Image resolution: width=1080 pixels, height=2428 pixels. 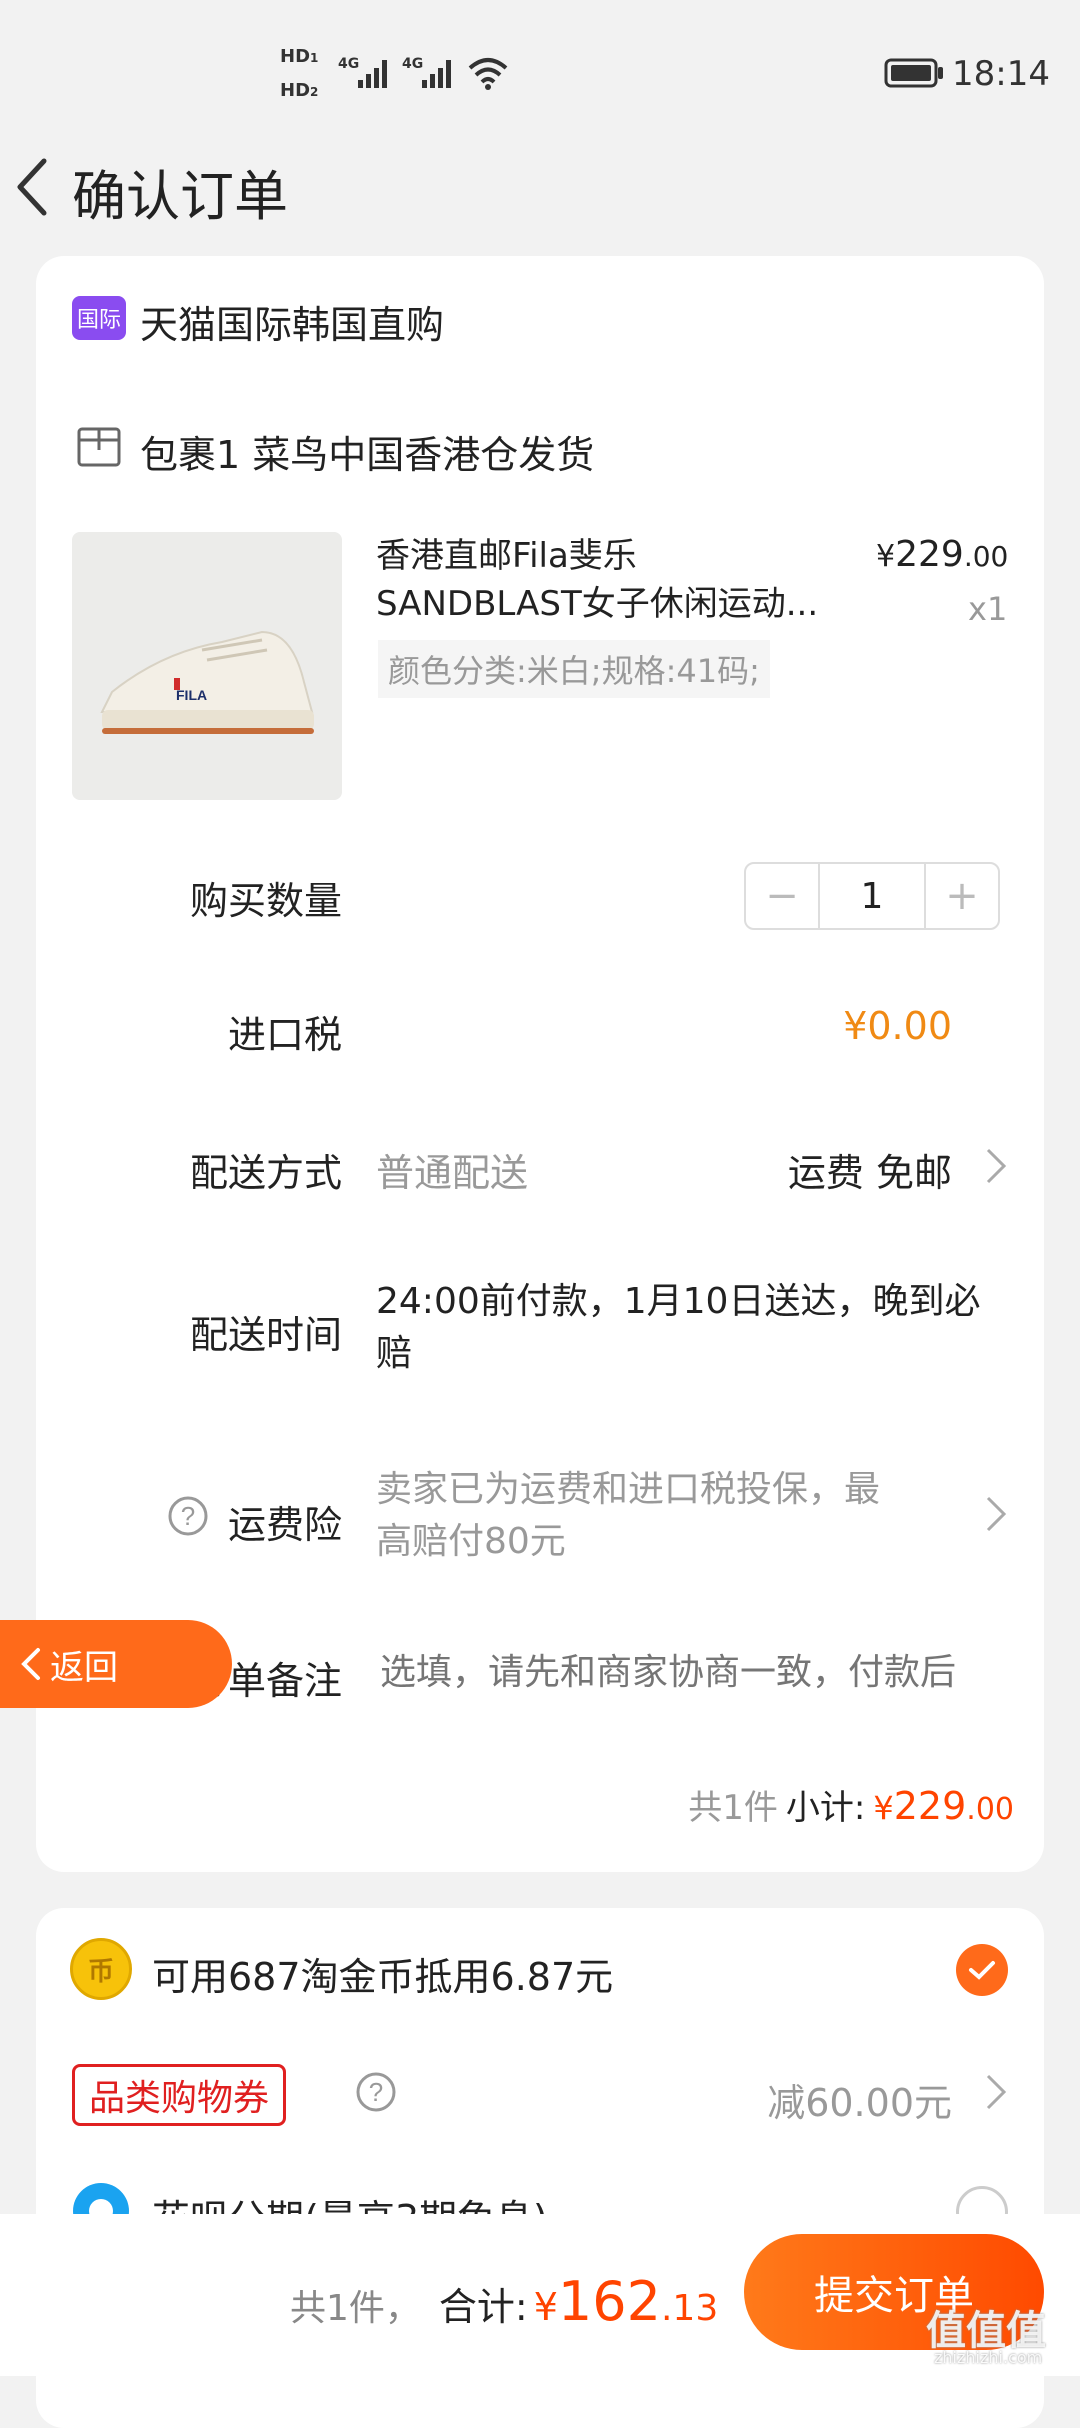 What do you see at coordinates (314, 92) in the screenshot?
I see `hd-sub: 2` at bounding box center [314, 92].